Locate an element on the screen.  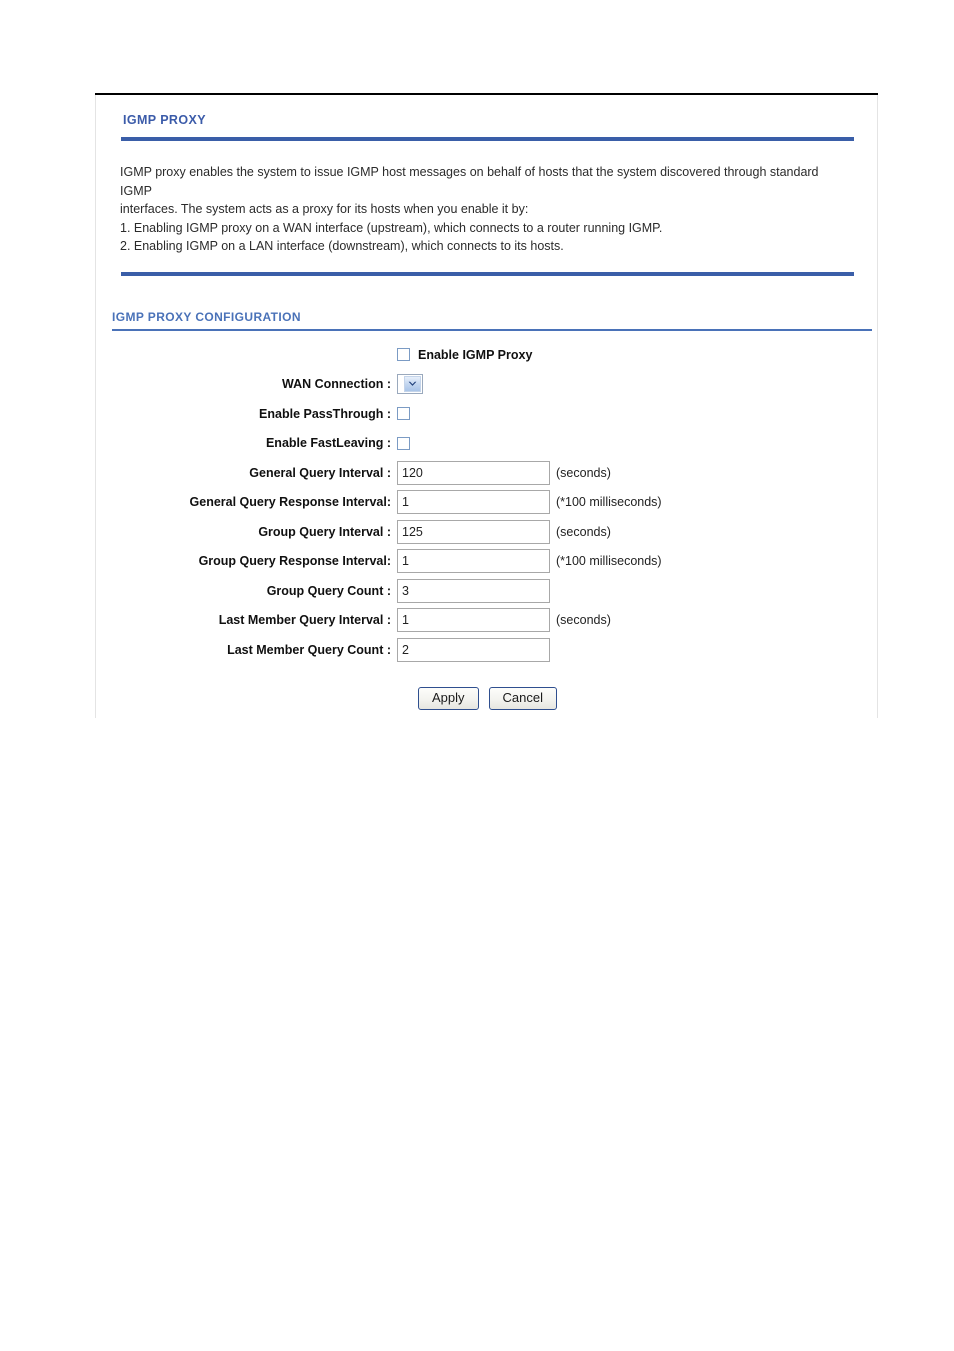
checkbox-unchecked-icon-enable-fastleaving is located at coordinates (403, 443).